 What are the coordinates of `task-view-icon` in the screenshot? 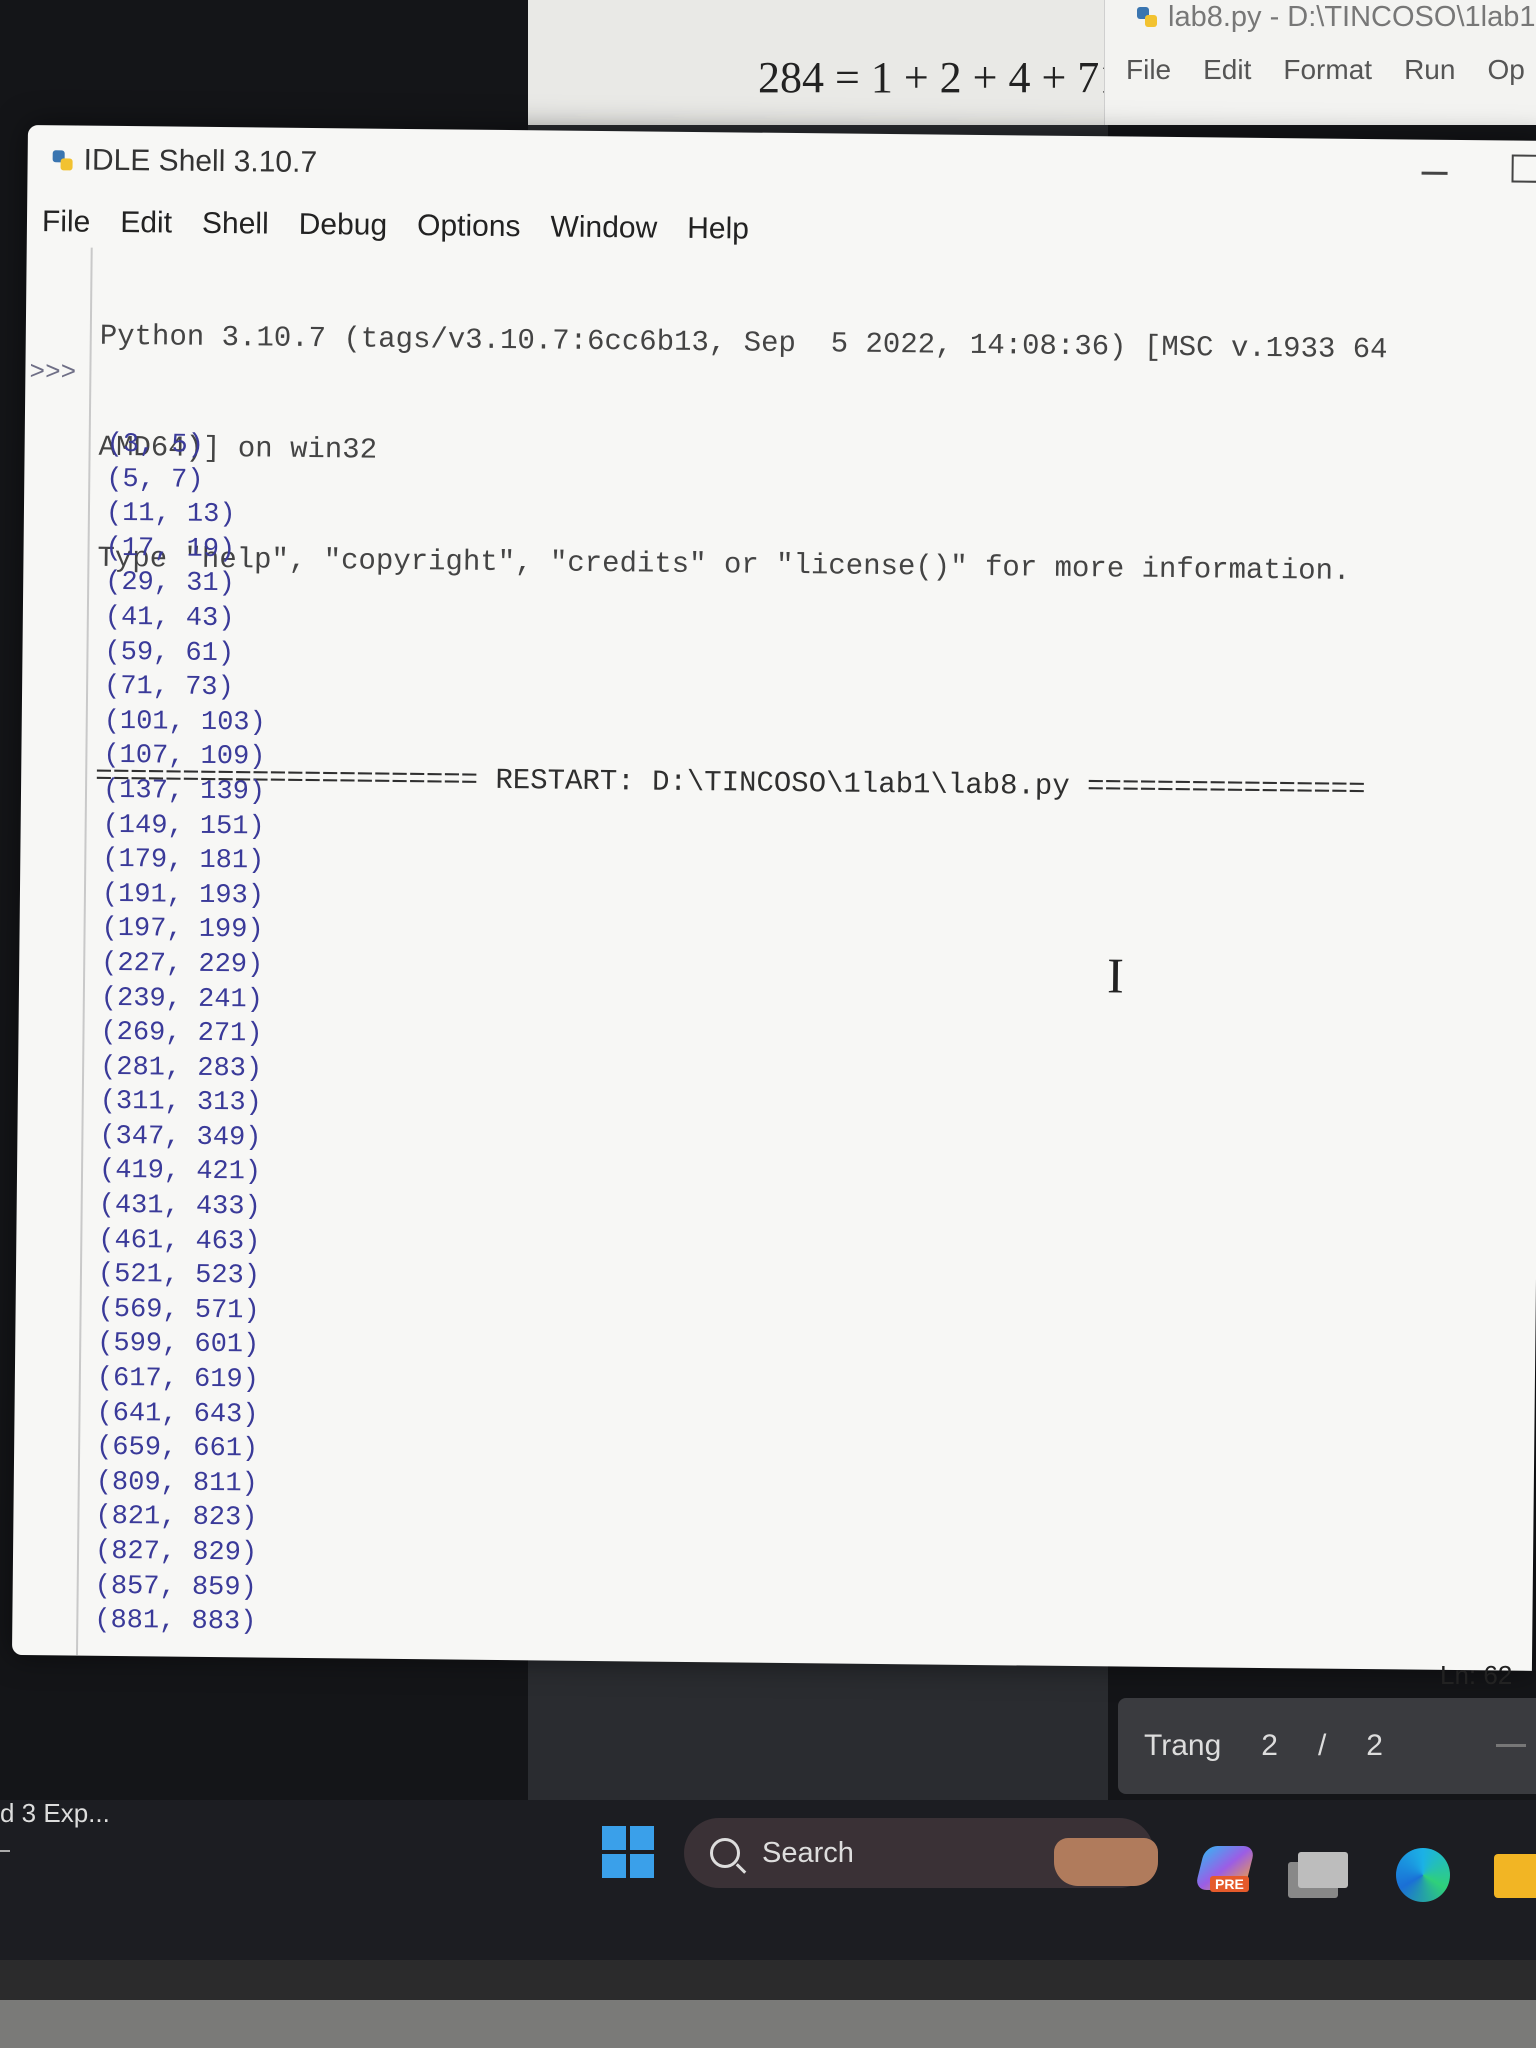 It's located at (1323, 1870).